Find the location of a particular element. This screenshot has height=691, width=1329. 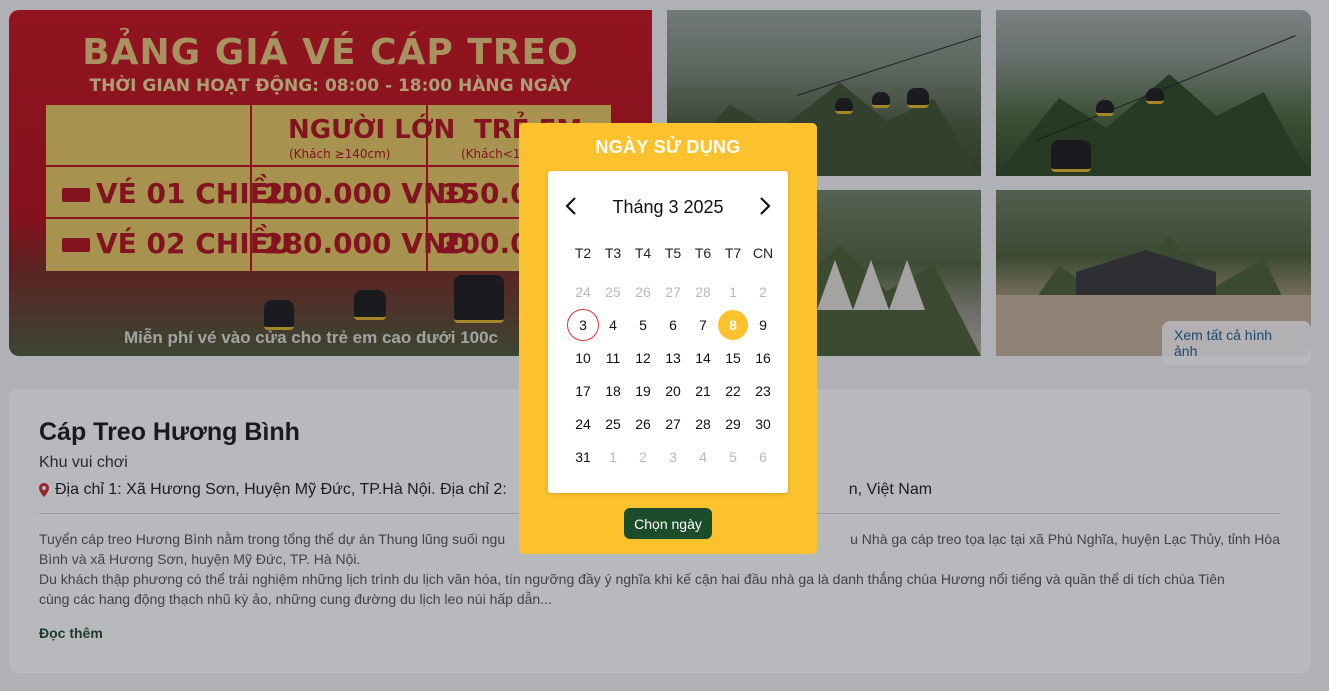

chevron-right-icon is located at coordinates (765, 206).